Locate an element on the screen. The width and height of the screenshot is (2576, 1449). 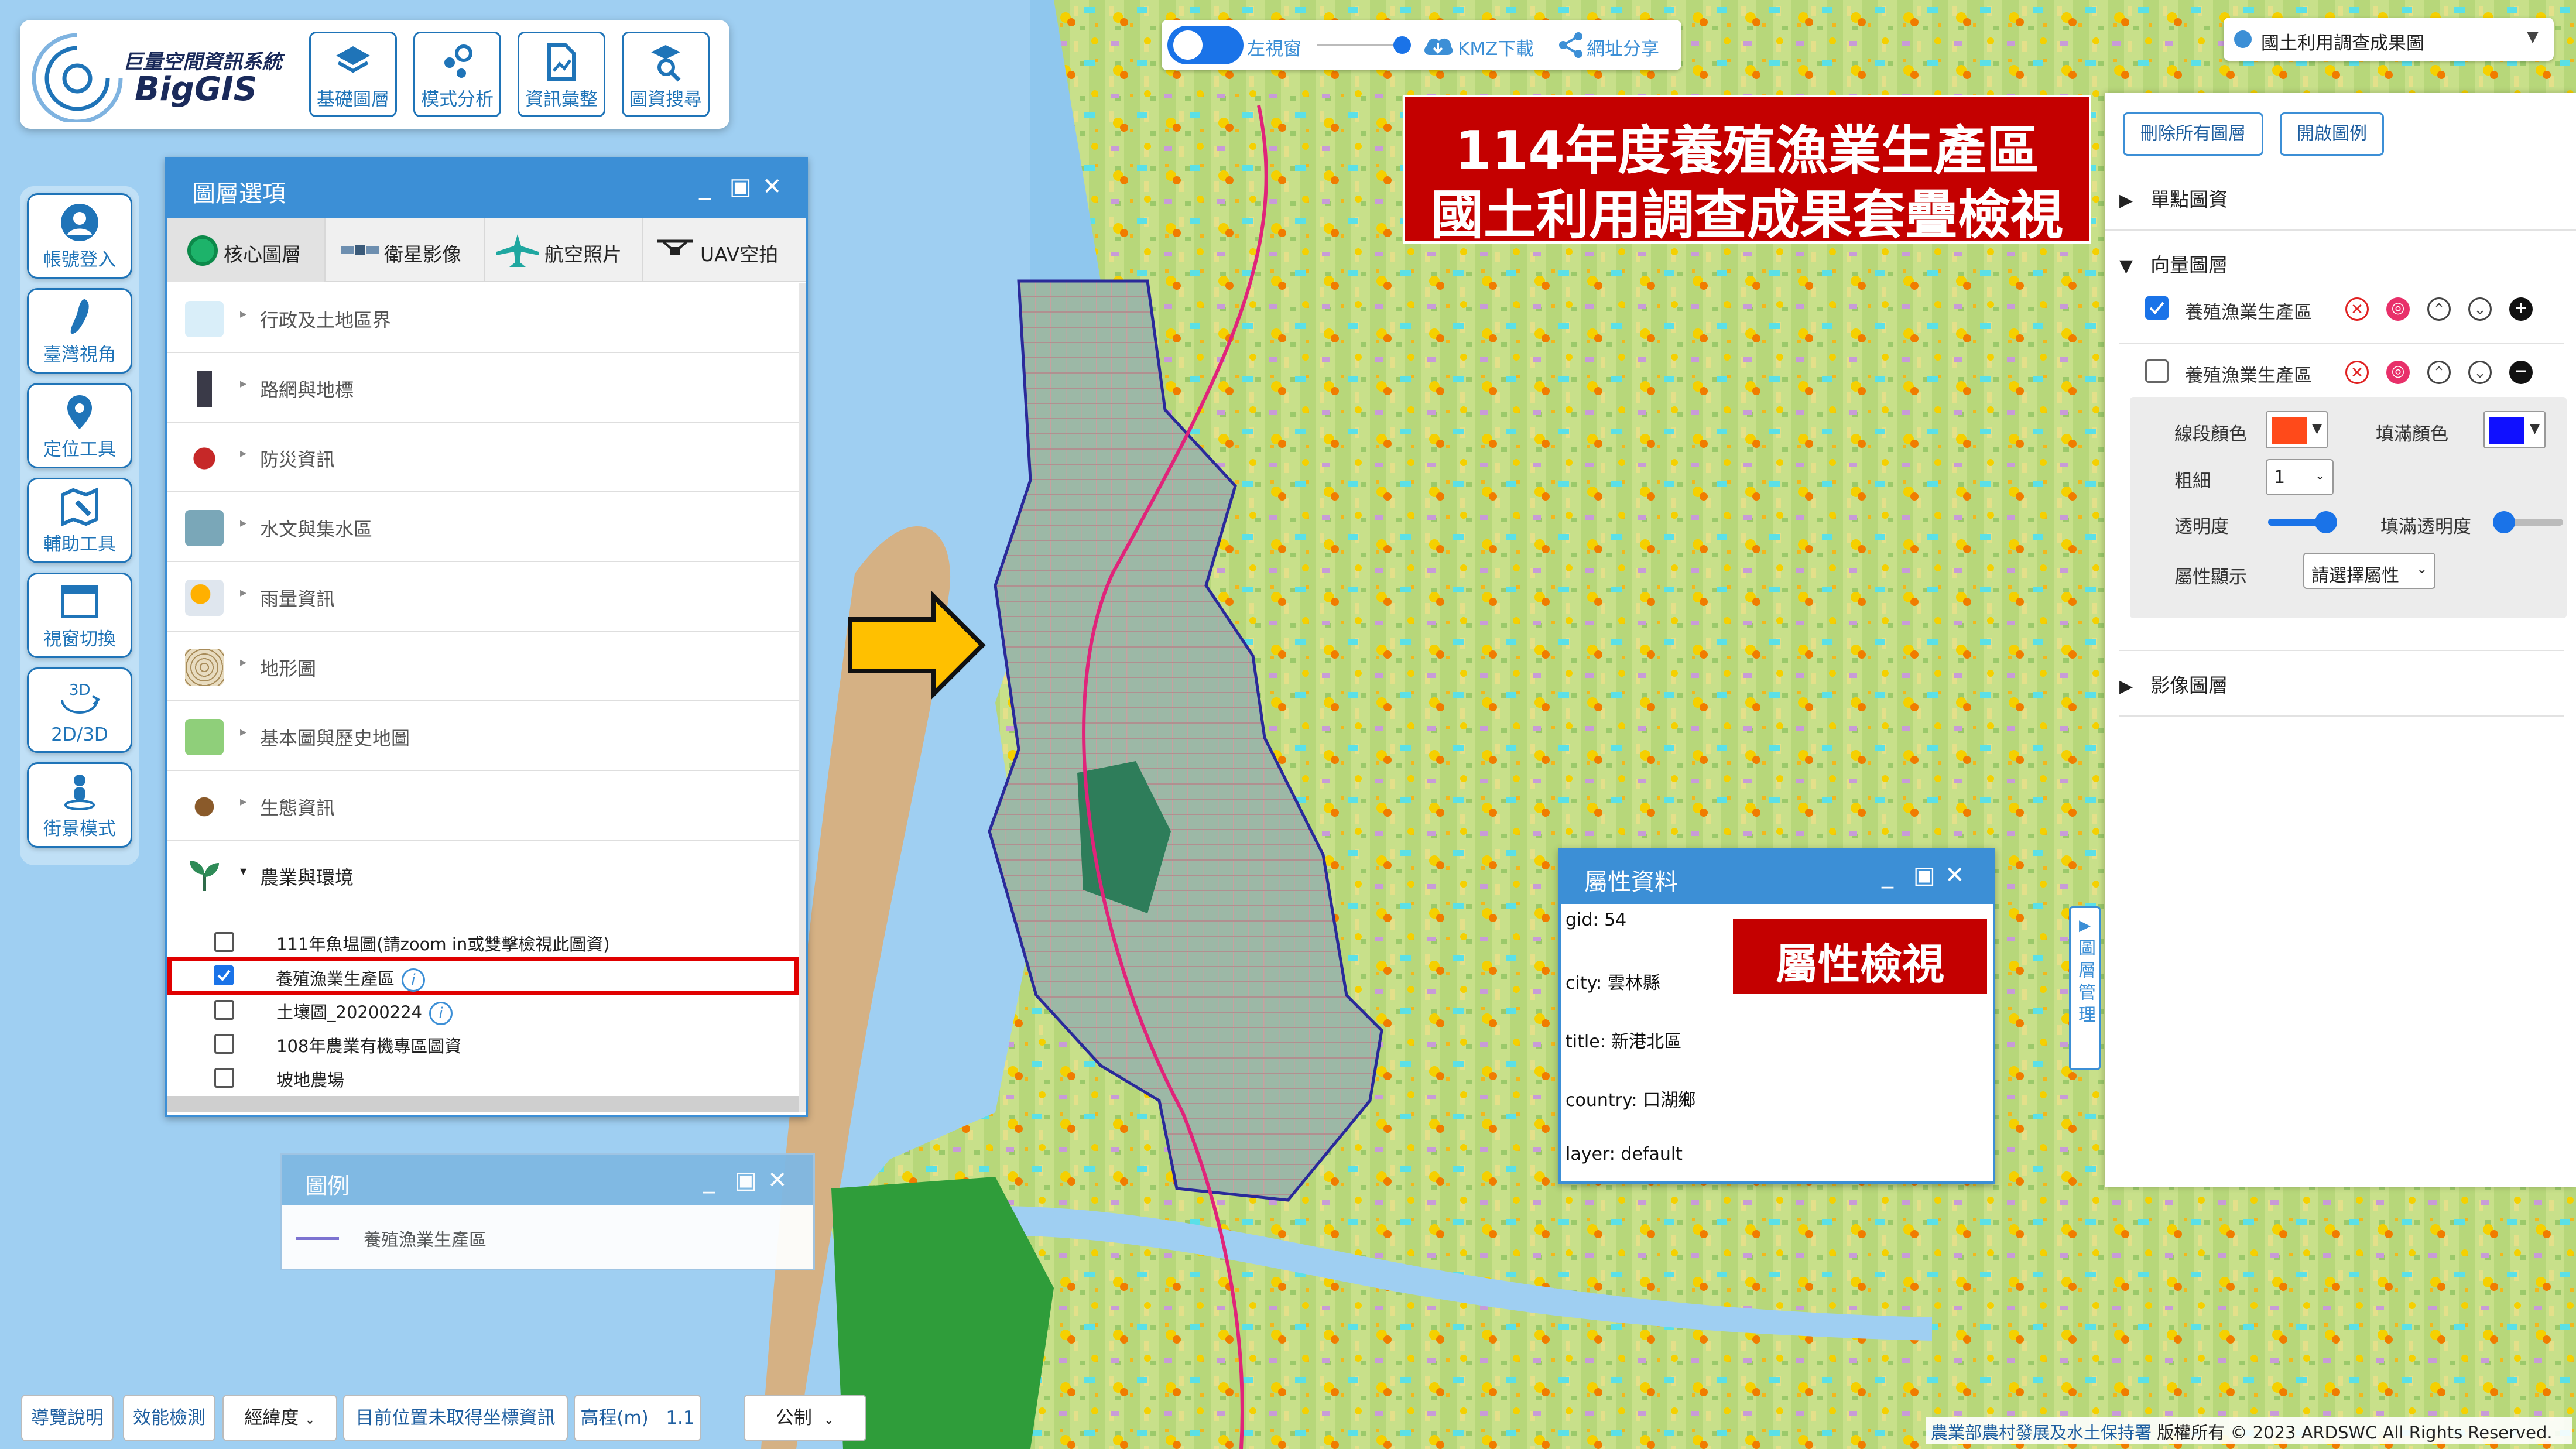
locate-tool-button: 定位工具 is located at coordinates (79, 425).